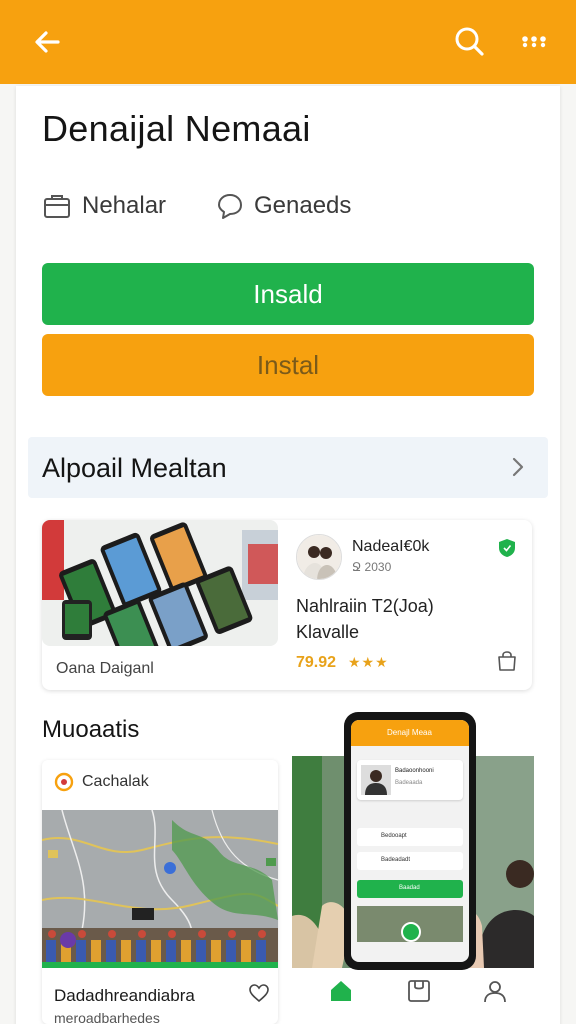  What do you see at coordinates (160, 889) in the screenshot?
I see `map-thumbnail` at bounding box center [160, 889].